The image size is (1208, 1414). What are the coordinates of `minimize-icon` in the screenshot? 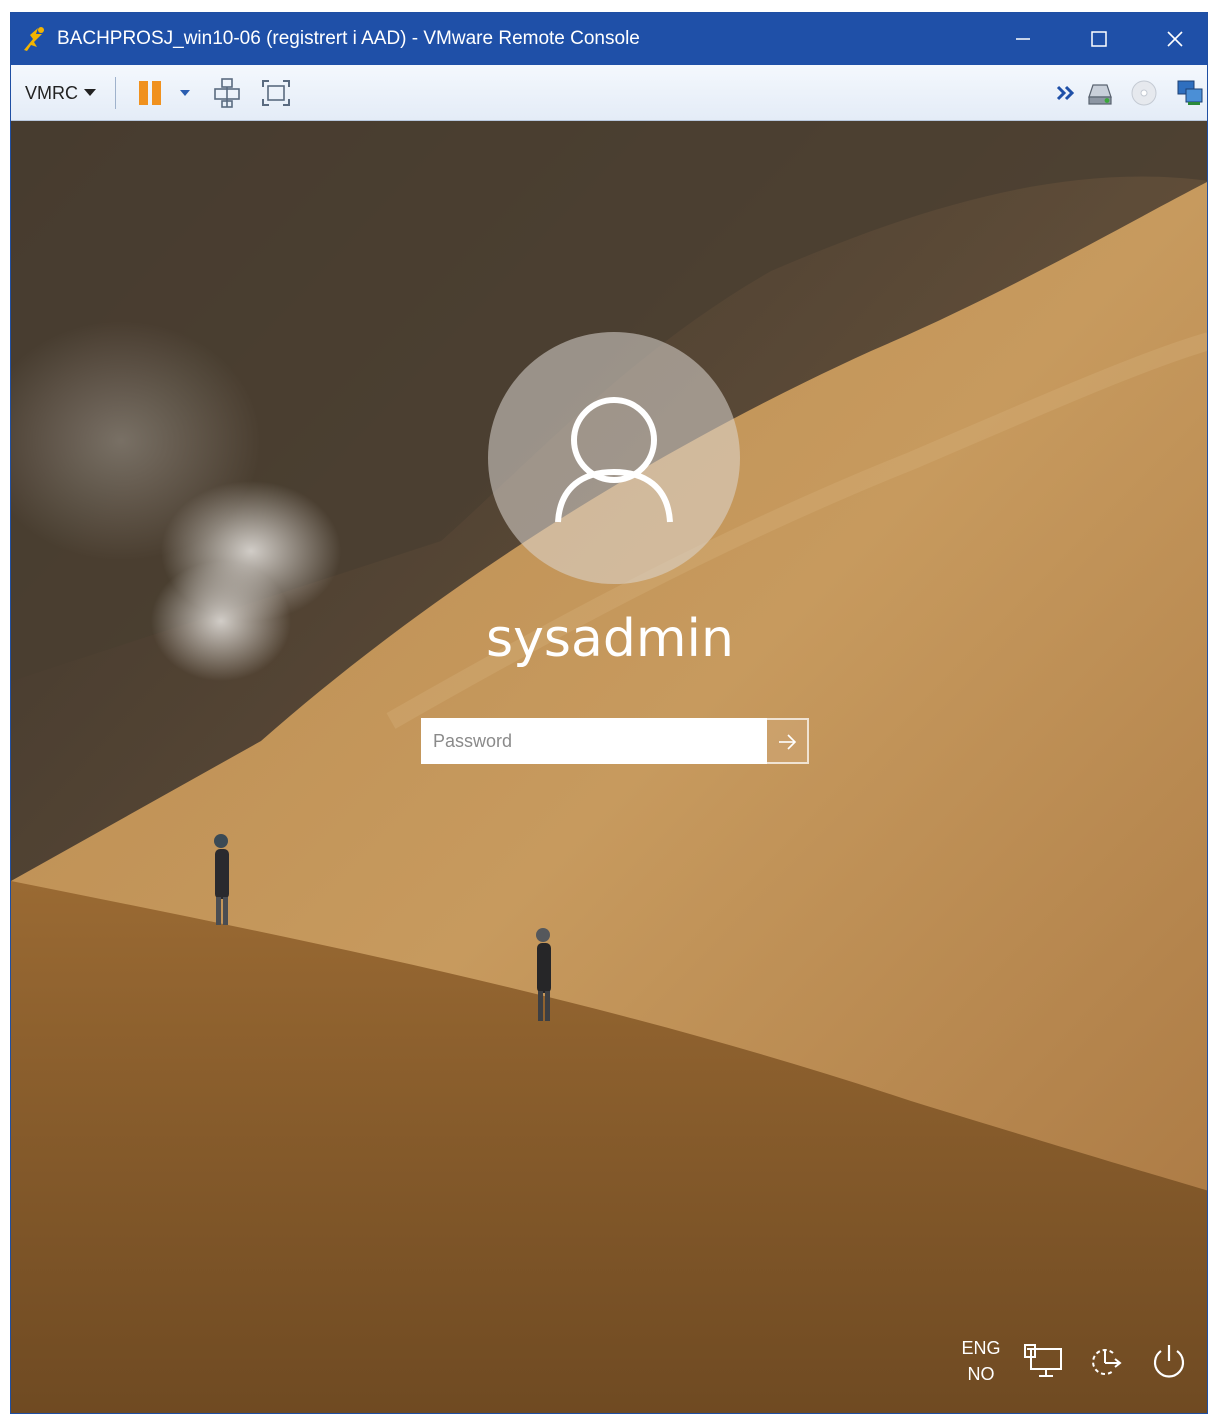 It's located at (1023, 39).